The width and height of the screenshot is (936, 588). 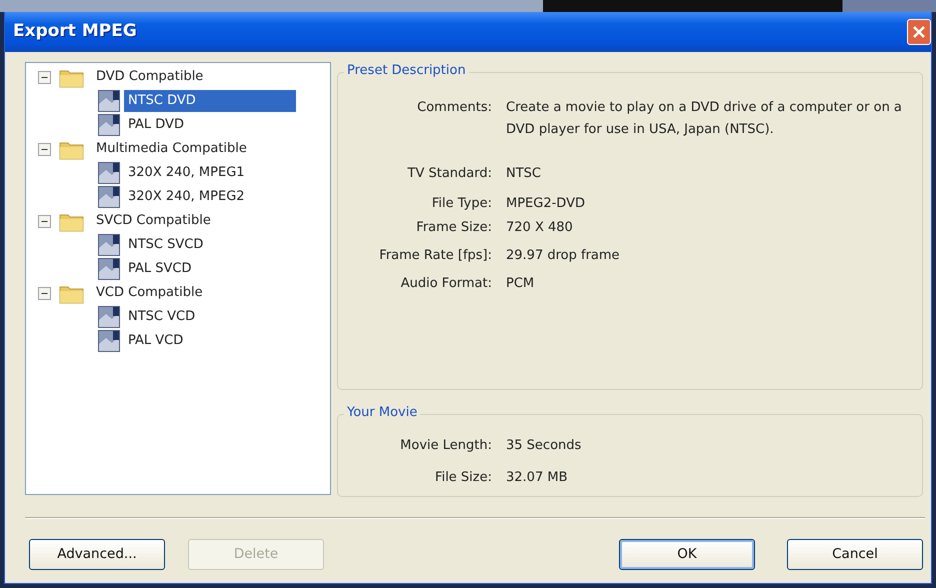 I want to click on tree-item-label: SVCD Compatible, so click(x=153, y=221).